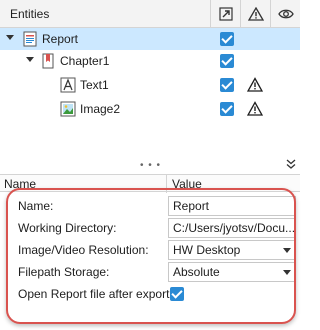  I want to click on tree-label: Chapter1, so click(85, 61).